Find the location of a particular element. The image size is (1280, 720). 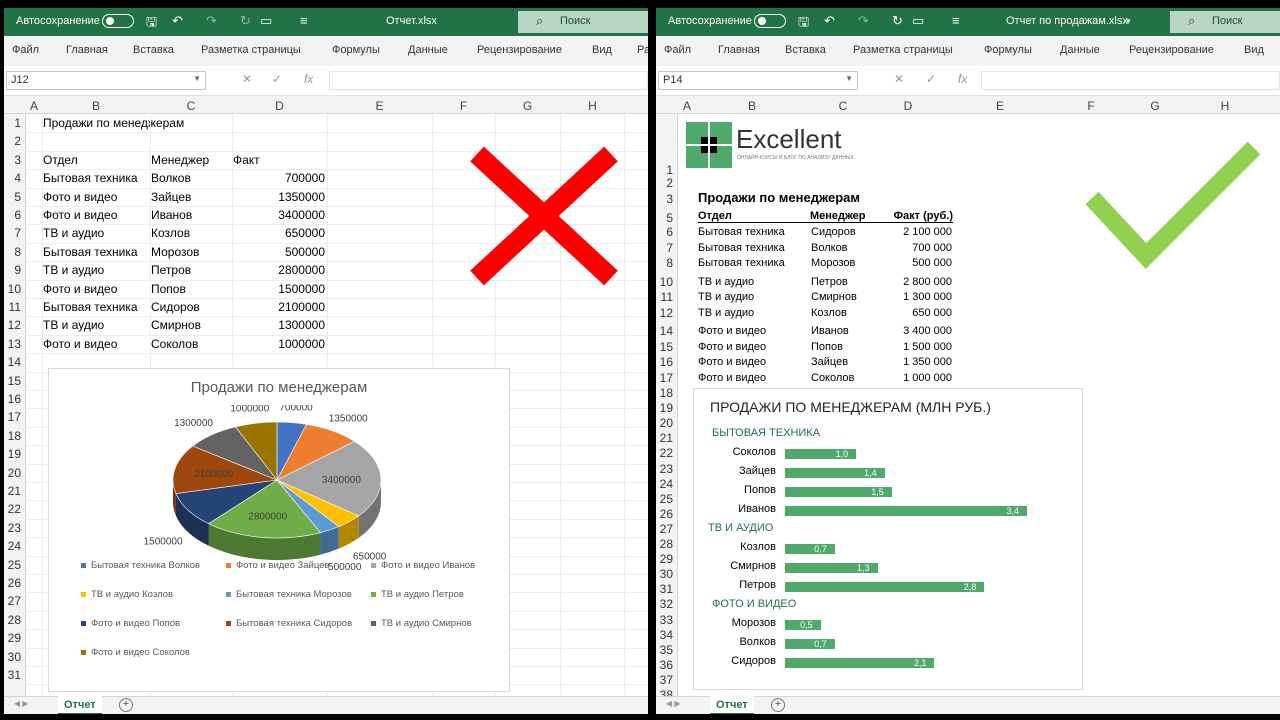

row-header: 33 is located at coordinates (666, 619).